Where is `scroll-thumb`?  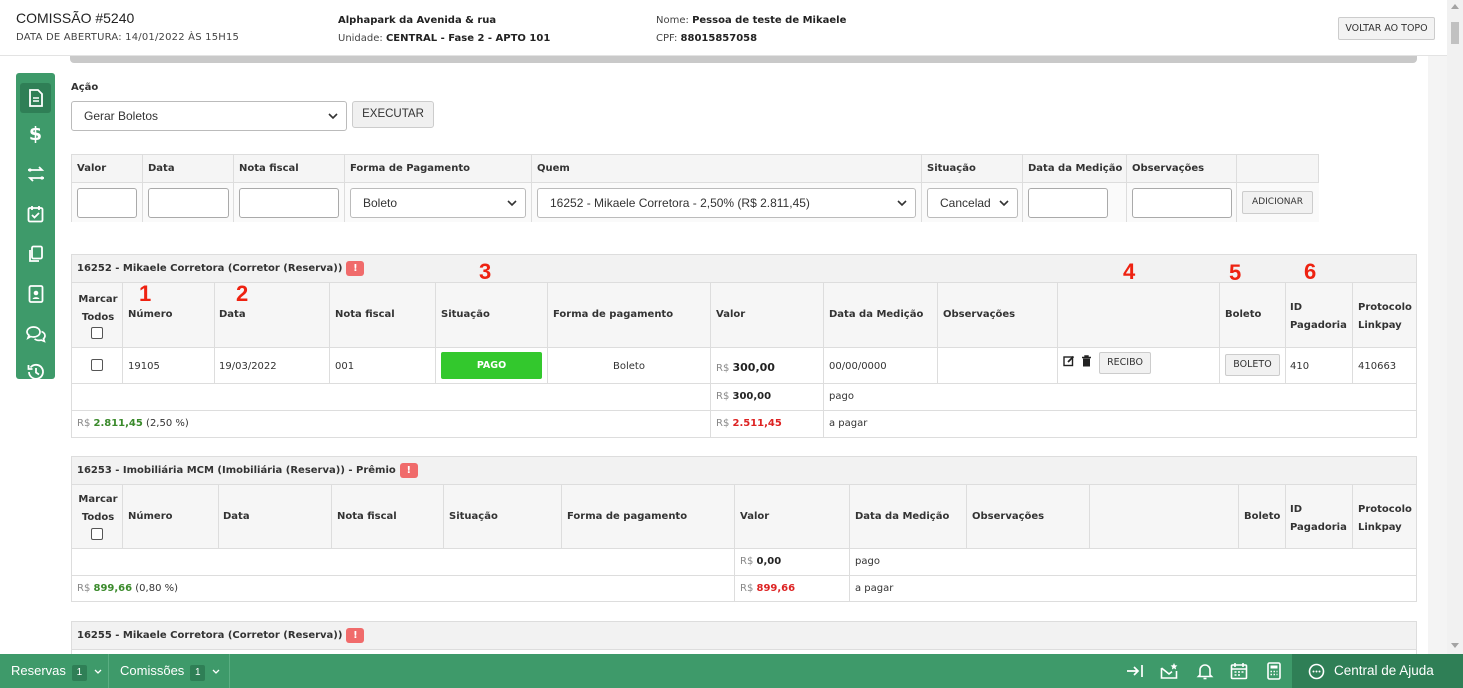 scroll-thumb is located at coordinates (1455, 33).